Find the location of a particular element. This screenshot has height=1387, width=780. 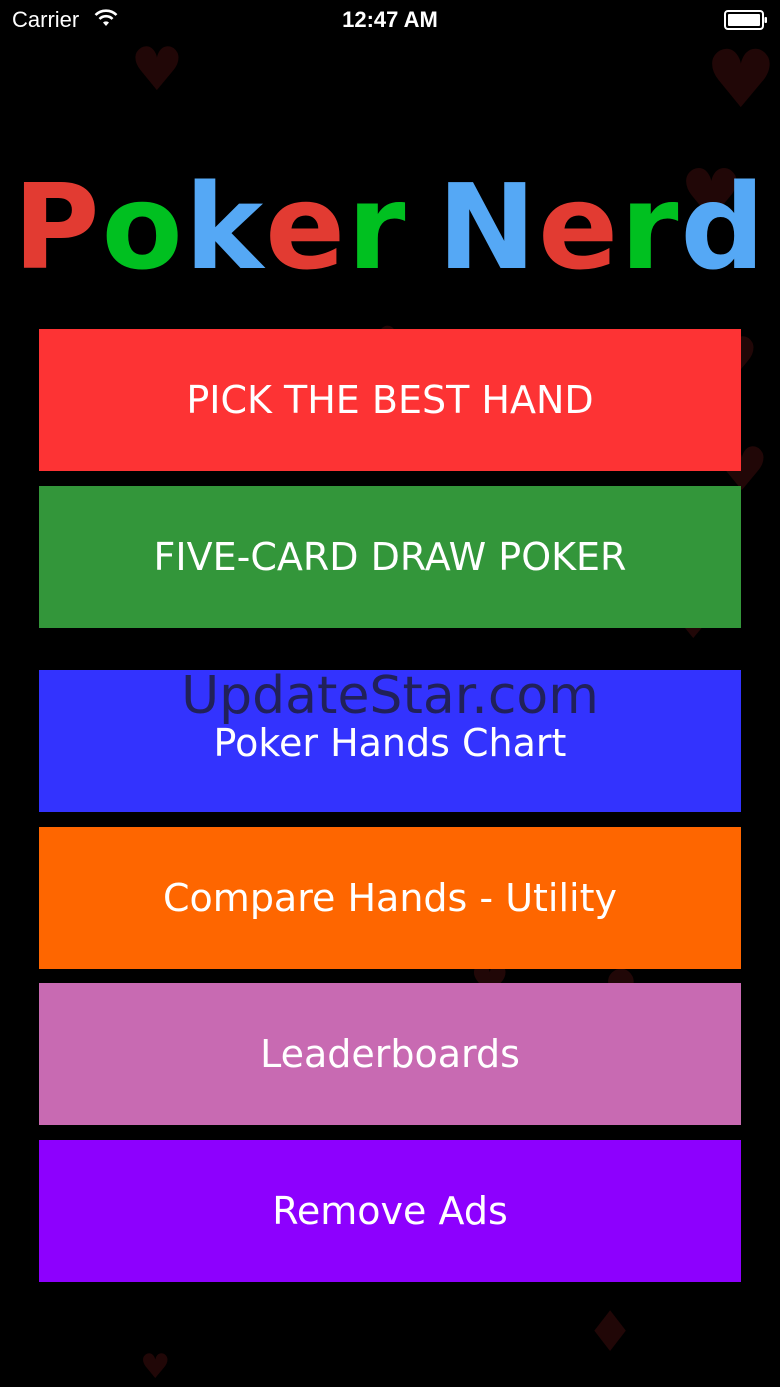

poker-hands-chart-button: Poker Hands Chart is located at coordinates (390, 741).